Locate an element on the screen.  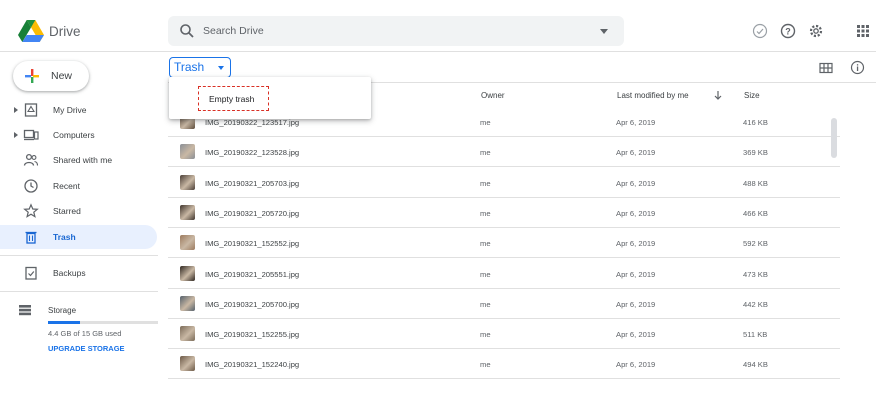
breadcrumb-trash-dropdown: Trash is located at coordinates (200, 67).